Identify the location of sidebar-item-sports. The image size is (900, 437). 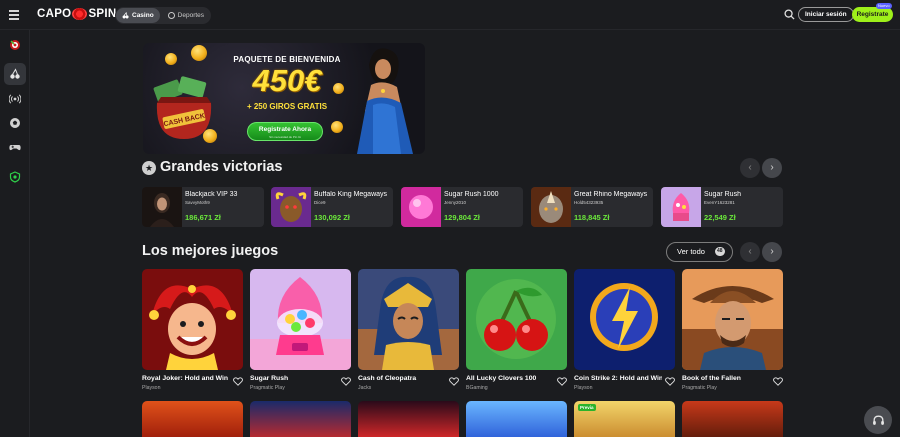
(15, 123).